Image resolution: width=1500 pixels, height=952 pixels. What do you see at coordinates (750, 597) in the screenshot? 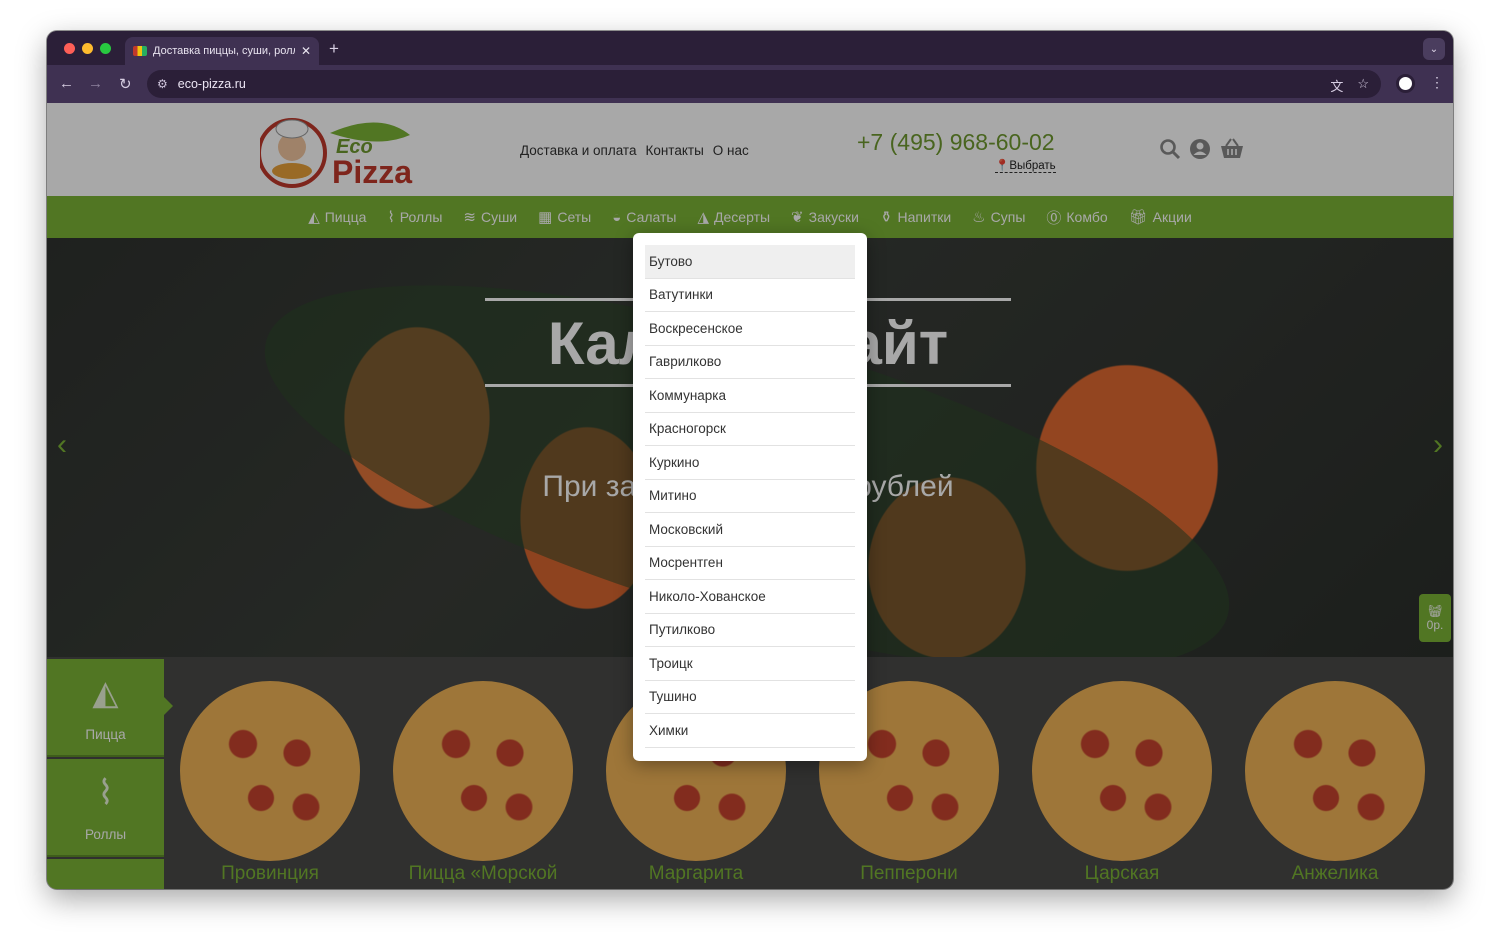
I see `location-option: Николо-Хованское` at bounding box center [750, 597].